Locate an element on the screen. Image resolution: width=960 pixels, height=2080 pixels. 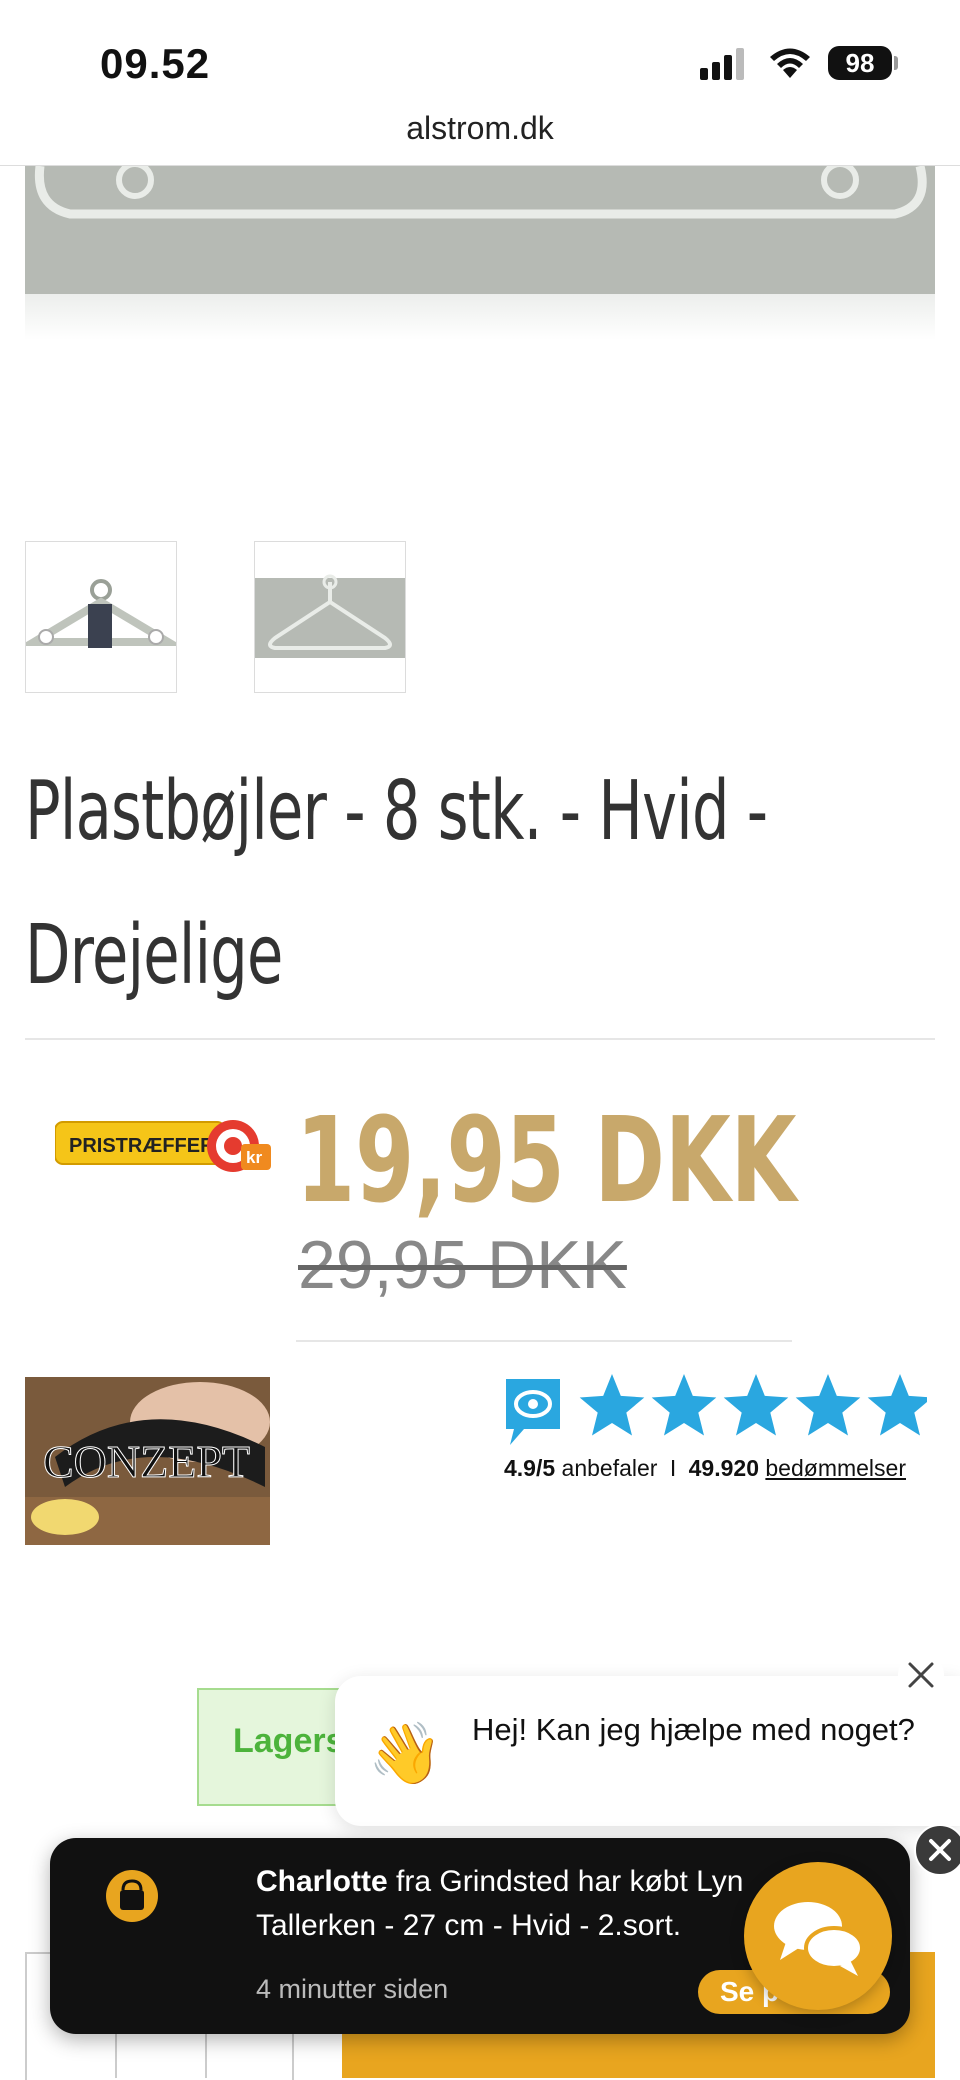
rating-stars is located at coordinates (755, 1409).